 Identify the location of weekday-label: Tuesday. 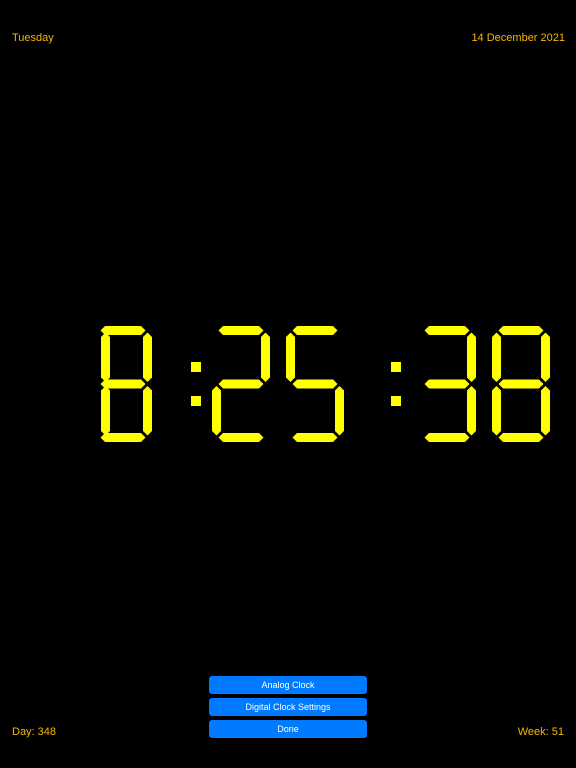
(33, 38).